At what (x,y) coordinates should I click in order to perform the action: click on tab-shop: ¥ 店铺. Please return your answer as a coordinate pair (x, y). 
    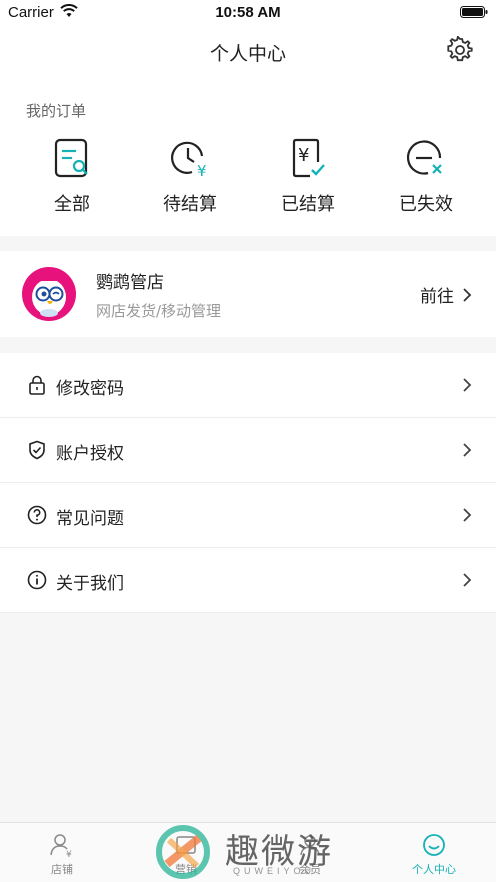
    Looking at the image, I should click on (62, 852).